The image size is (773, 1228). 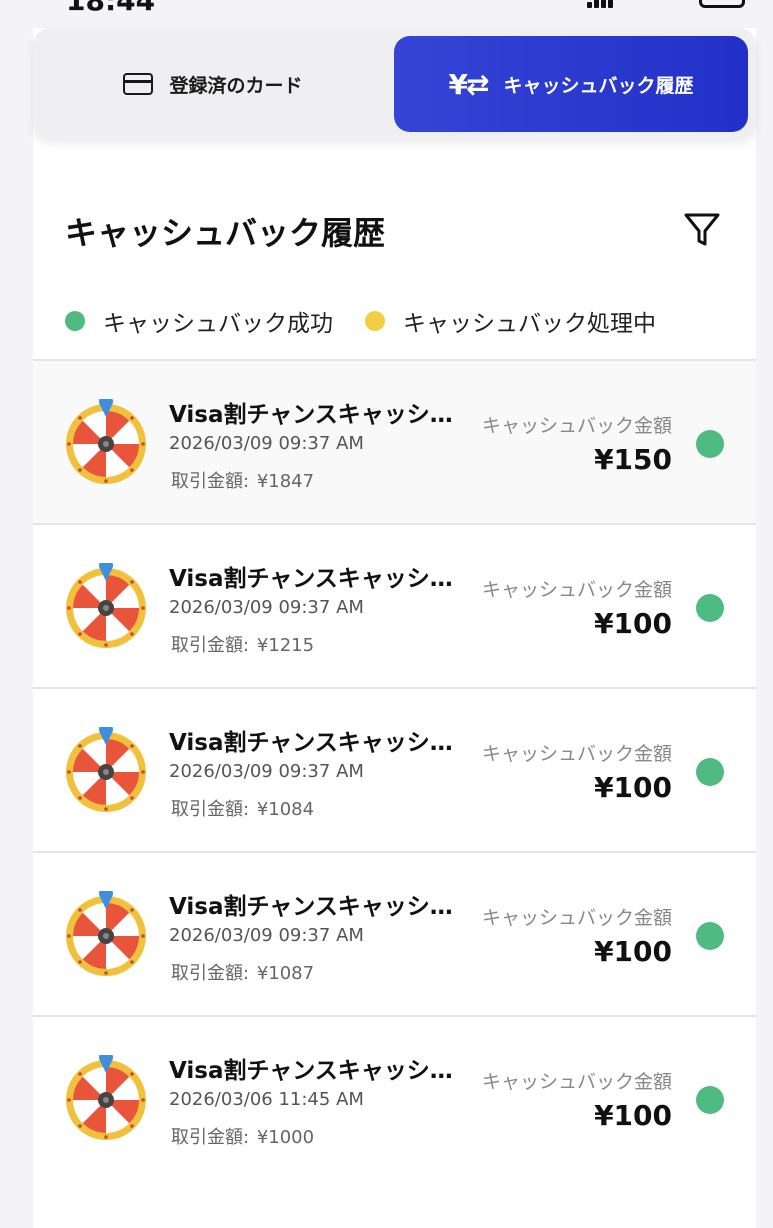 I want to click on transaction-amount: 取引金額: ¥1000, so click(x=241, y=1136).